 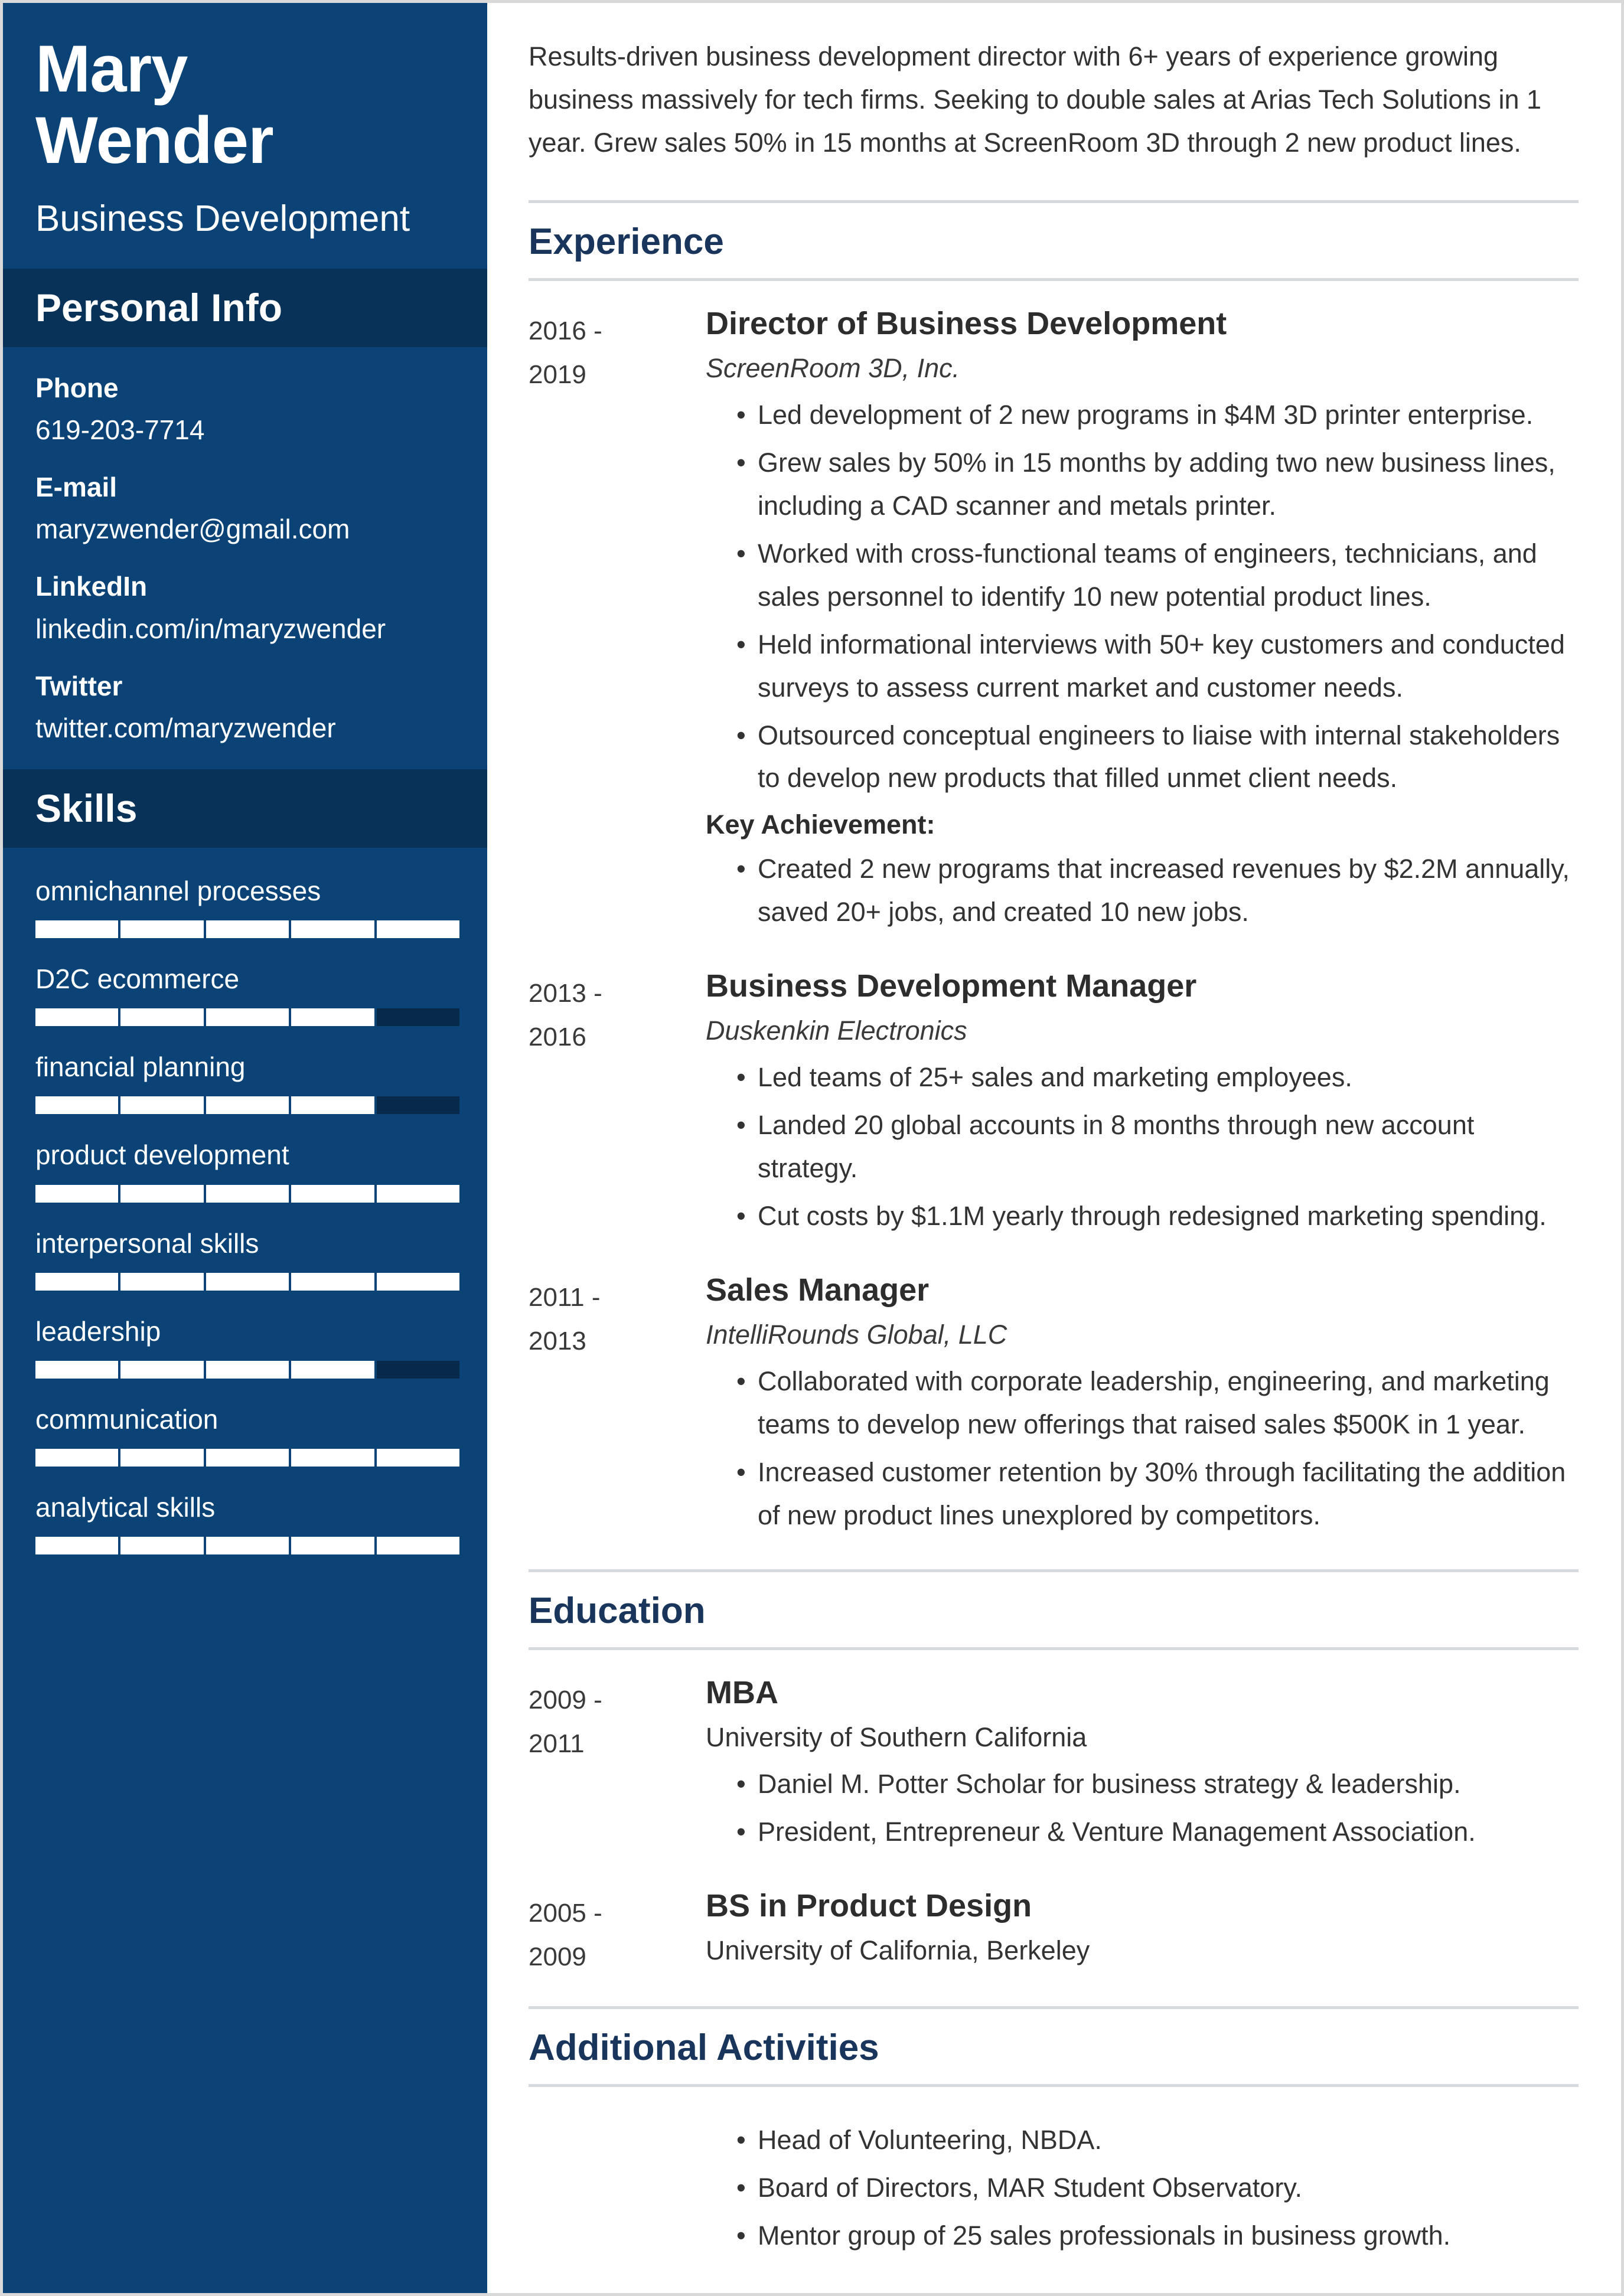 I want to click on key-achievement-label: Key Achievement:, so click(x=820, y=824).